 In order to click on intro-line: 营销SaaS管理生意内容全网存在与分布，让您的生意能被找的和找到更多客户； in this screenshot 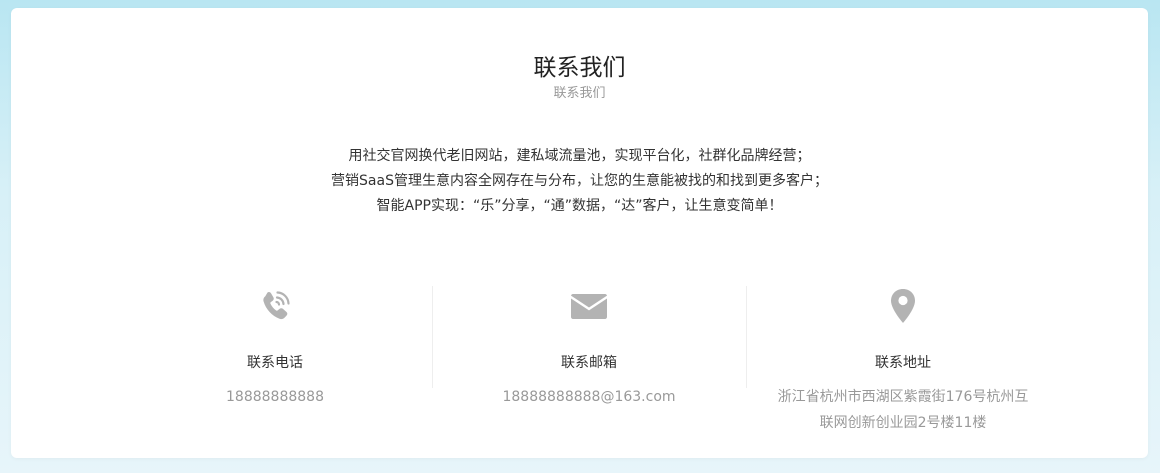, I will do `click(579, 181)`.